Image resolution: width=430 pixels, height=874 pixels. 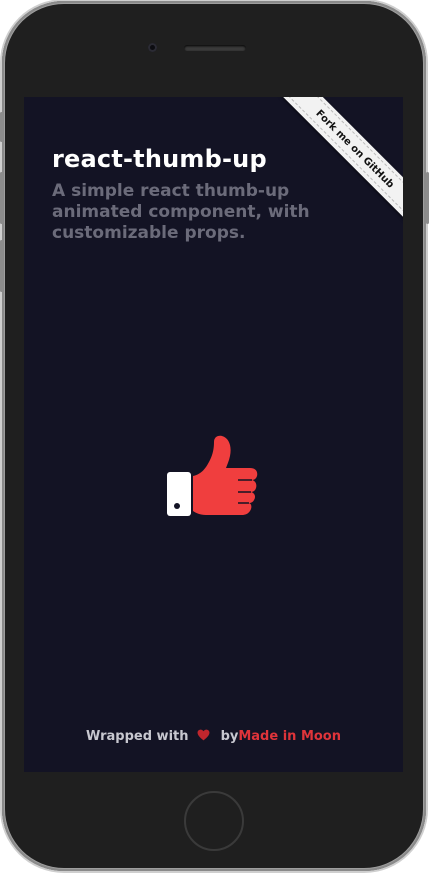 What do you see at coordinates (427, 198) in the screenshot?
I see `power-button` at bounding box center [427, 198].